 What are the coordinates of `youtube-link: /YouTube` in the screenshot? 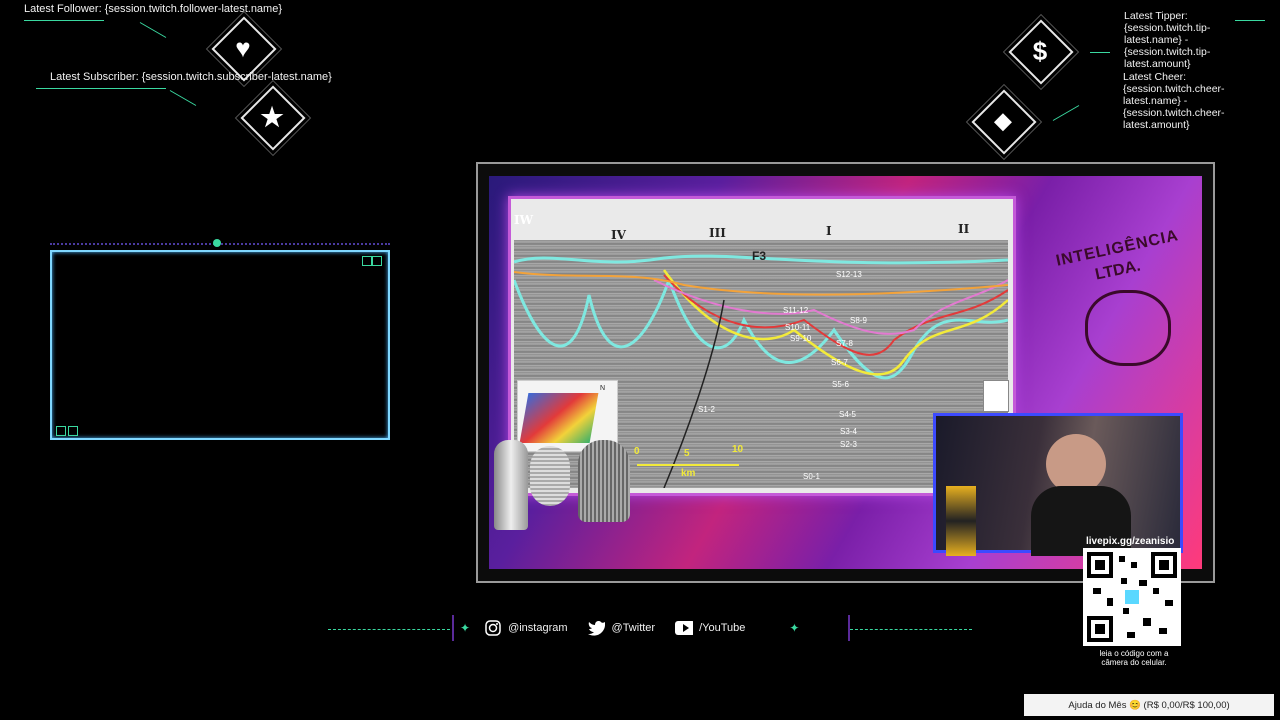 It's located at (710, 628).